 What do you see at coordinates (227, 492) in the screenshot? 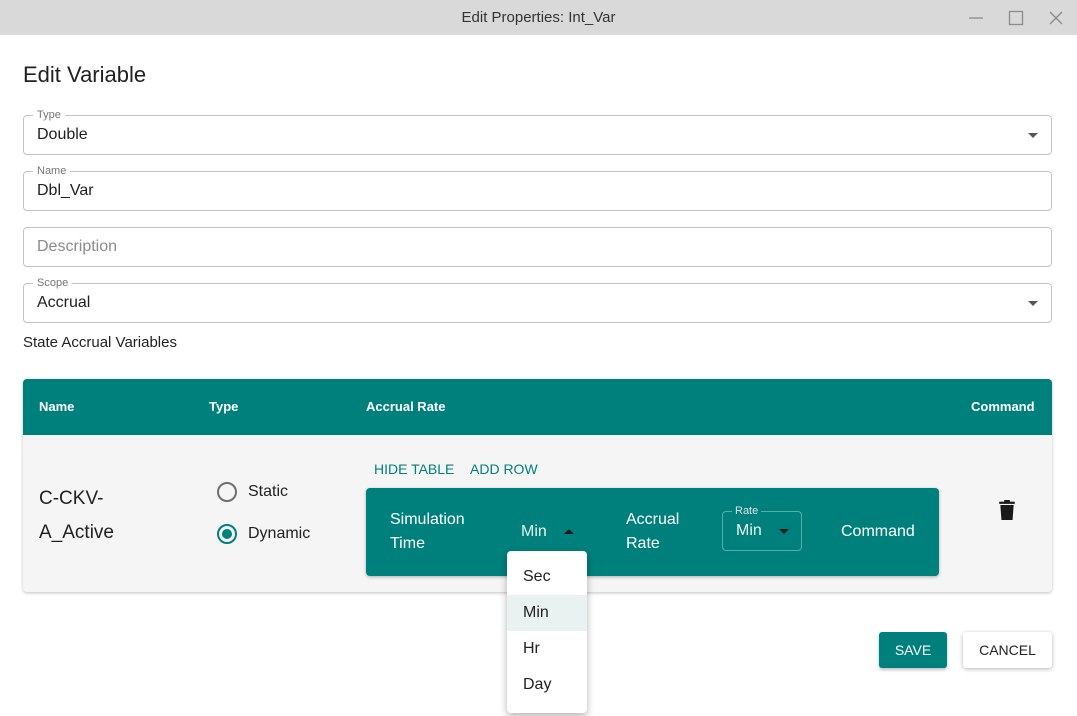
I see `static-radio` at bounding box center [227, 492].